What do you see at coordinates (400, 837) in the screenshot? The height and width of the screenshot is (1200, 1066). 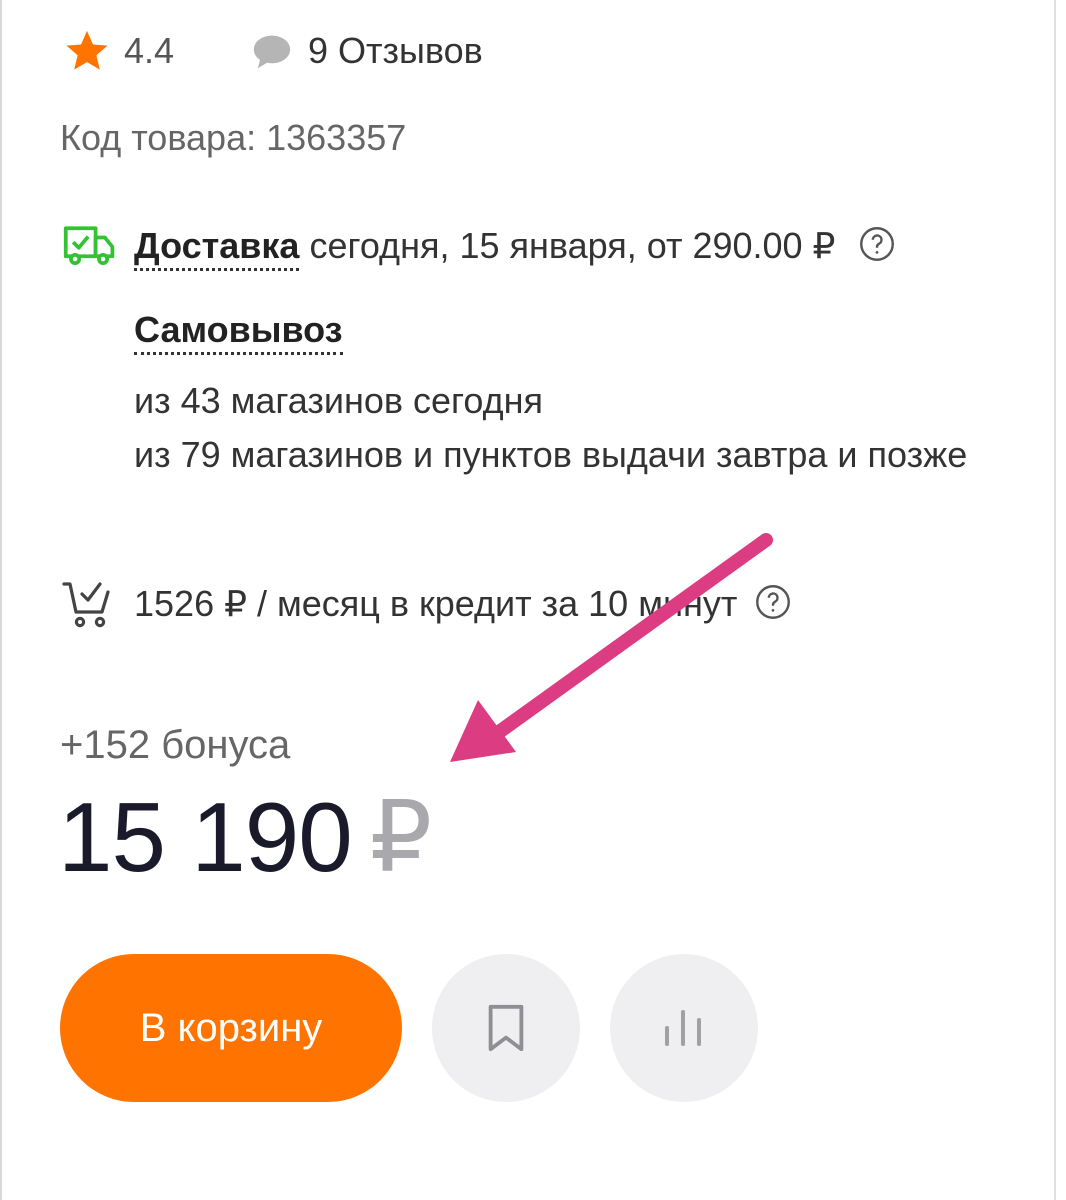 I see `price-currency: ₽` at bounding box center [400, 837].